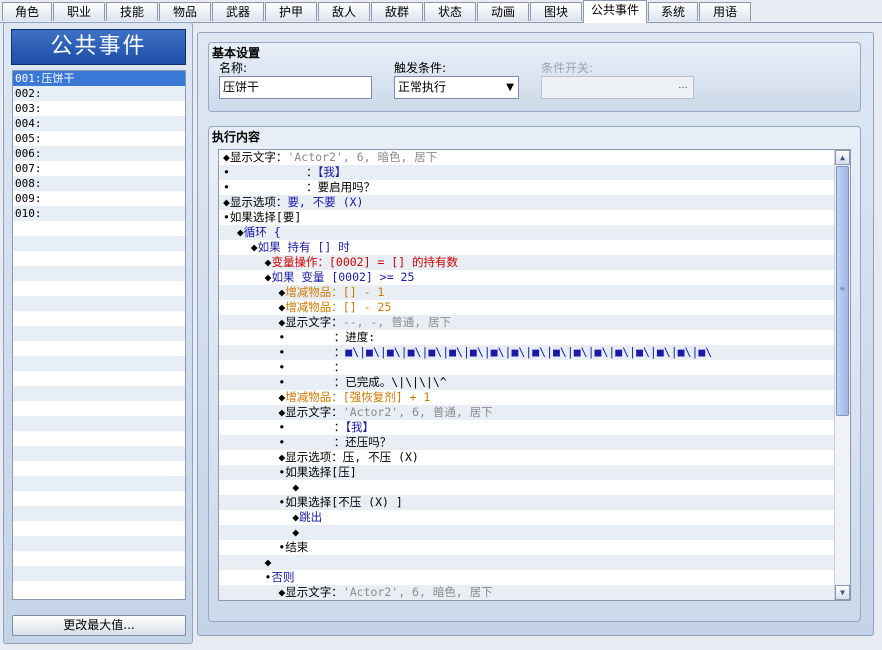 The height and width of the screenshot is (650, 882). I want to click on command-line: • ：, so click(529, 367).